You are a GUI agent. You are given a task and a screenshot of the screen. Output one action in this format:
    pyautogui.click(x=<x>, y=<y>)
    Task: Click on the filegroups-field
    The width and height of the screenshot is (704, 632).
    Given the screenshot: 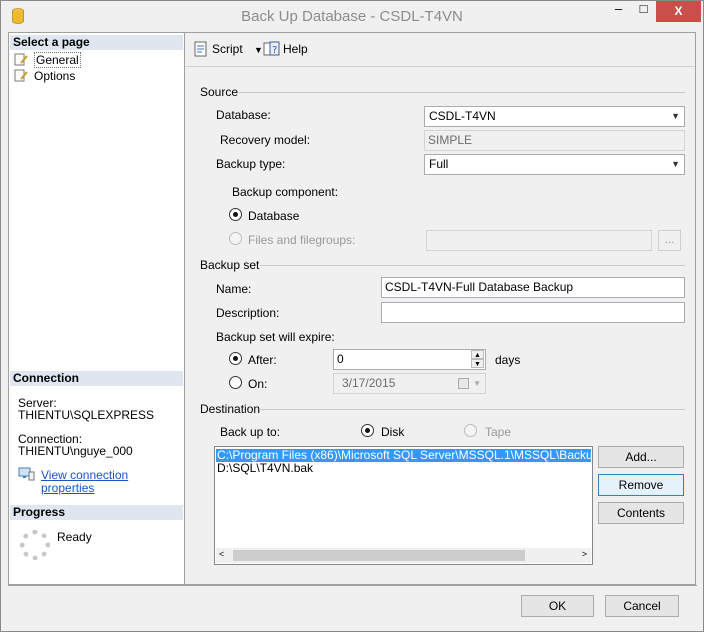 What is the action you would take?
    pyautogui.click(x=539, y=240)
    